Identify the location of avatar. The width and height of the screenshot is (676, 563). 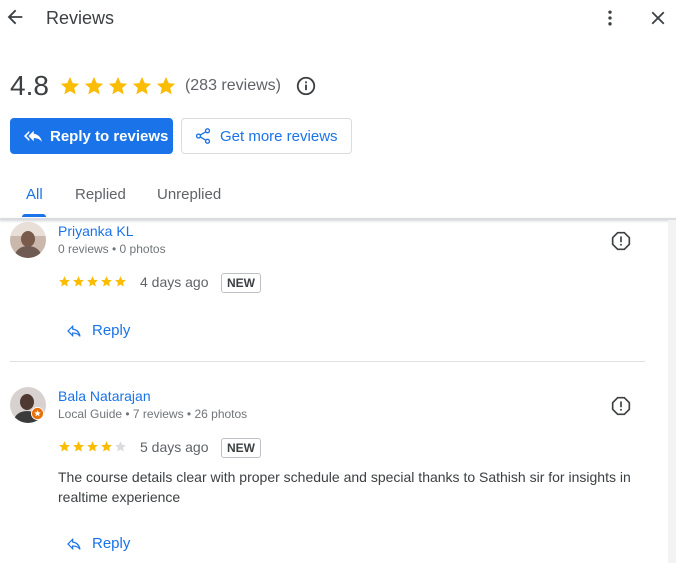
(28, 240).